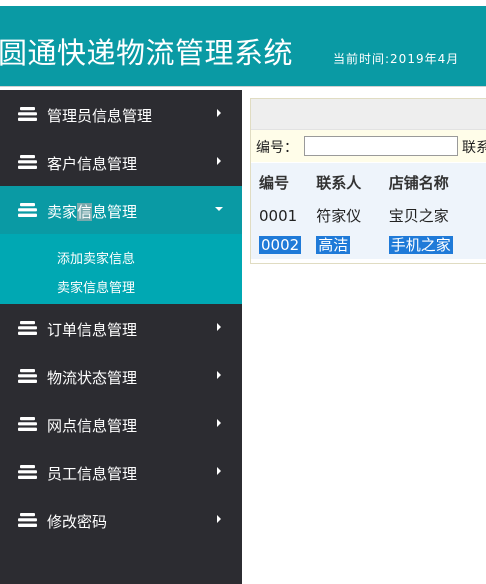 Image resolution: width=486 pixels, height=584 pixels. I want to click on sidebar-item-customer-info: 客户信息管理, so click(121, 162).